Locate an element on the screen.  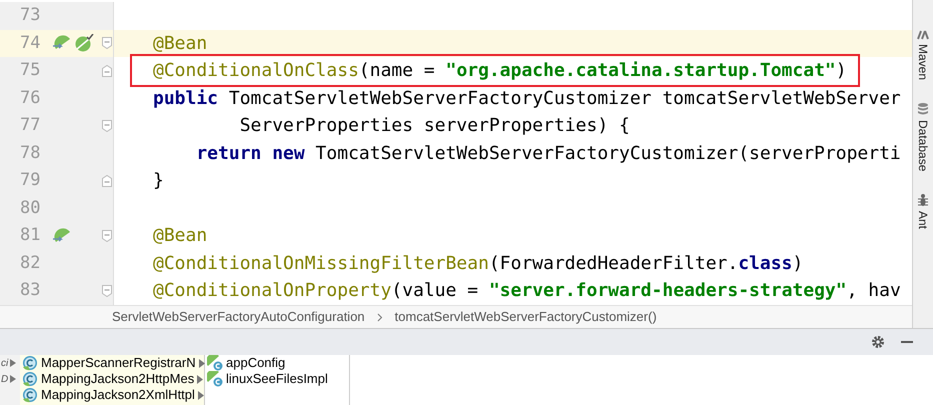
database-icon is located at coordinates (923, 109).